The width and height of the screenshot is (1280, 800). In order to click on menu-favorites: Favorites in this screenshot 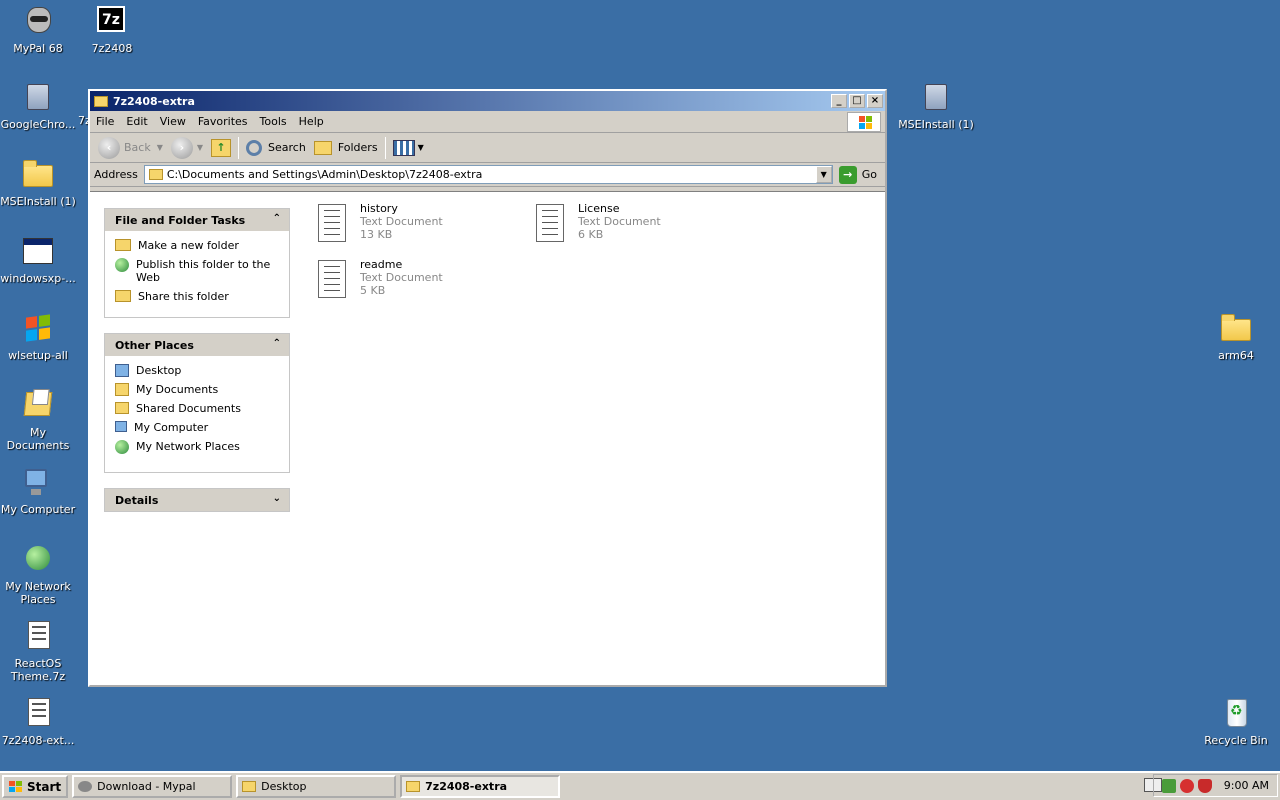, I will do `click(223, 121)`.